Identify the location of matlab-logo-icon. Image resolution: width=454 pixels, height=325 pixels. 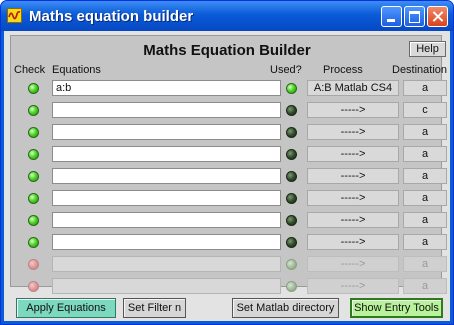
(14, 15).